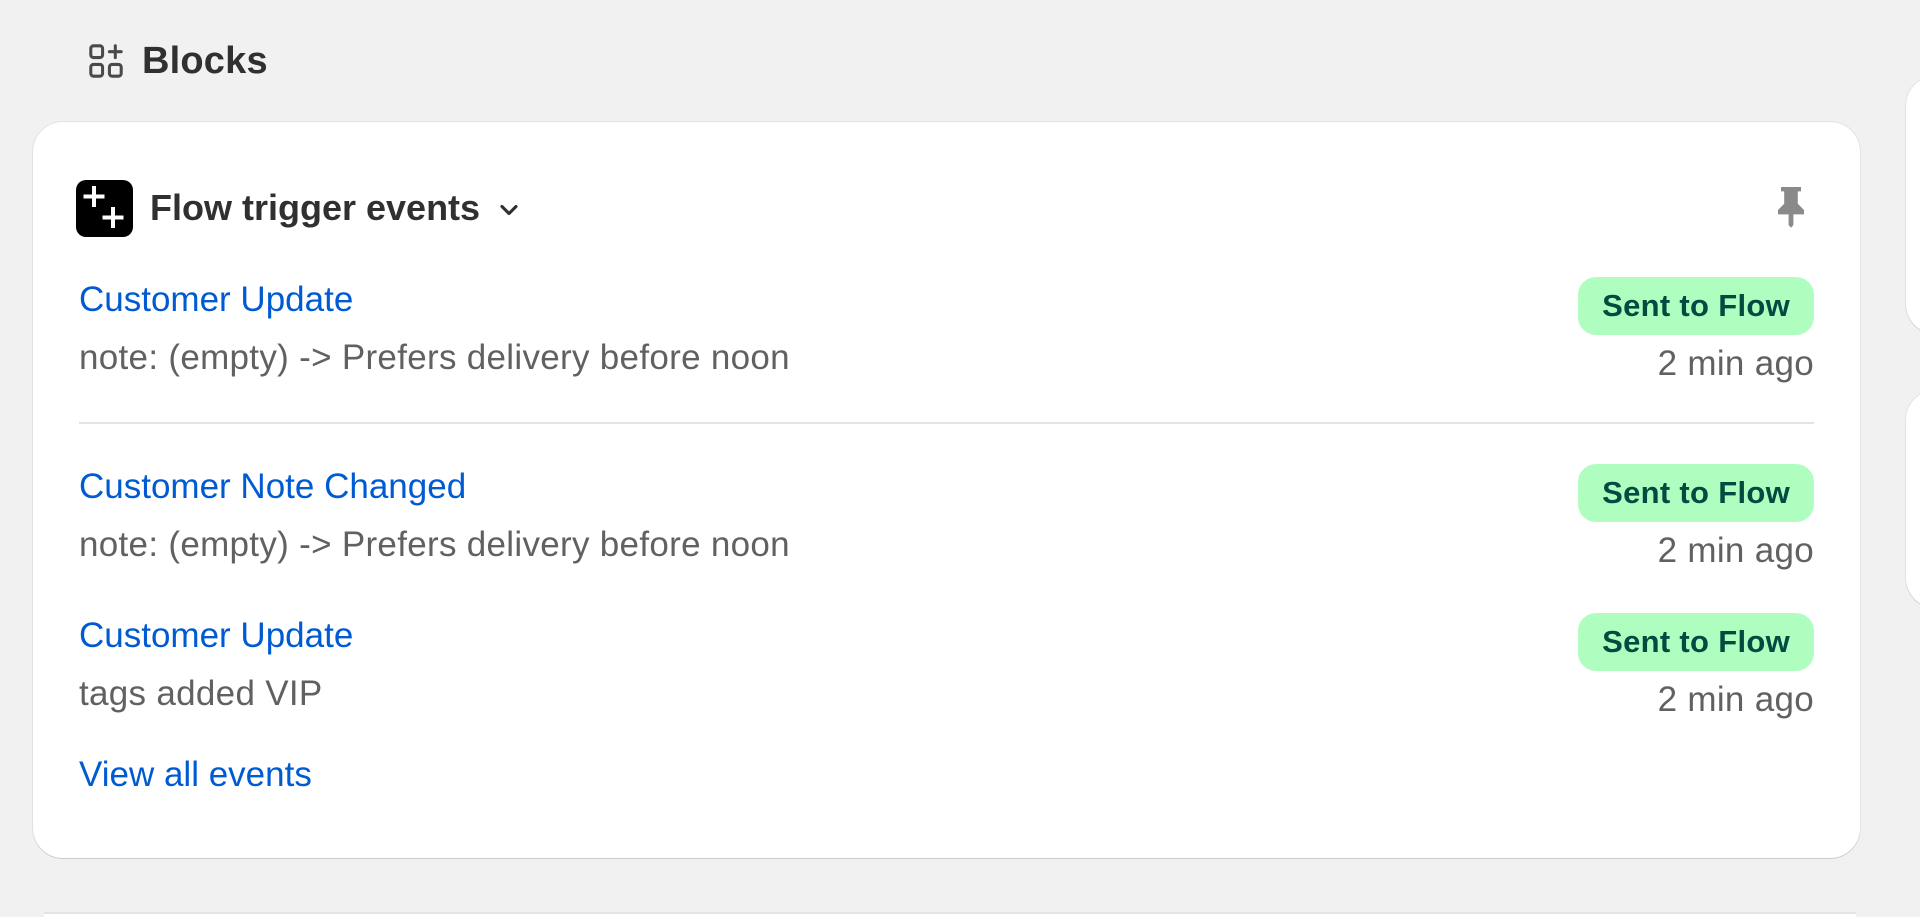 The height and width of the screenshot is (917, 1920). Describe the element at coordinates (950, 914) in the screenshot. I see `next-card-edge` at that location.